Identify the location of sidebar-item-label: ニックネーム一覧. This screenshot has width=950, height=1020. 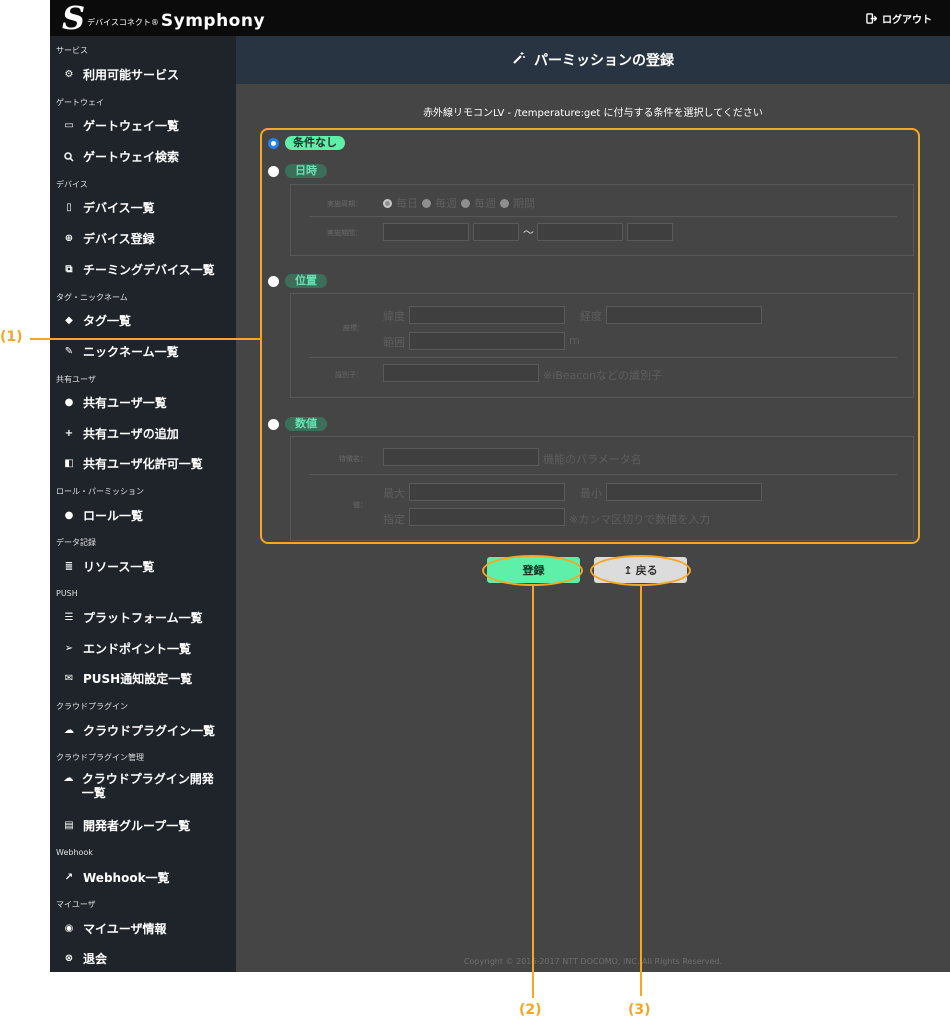
(131, 352).